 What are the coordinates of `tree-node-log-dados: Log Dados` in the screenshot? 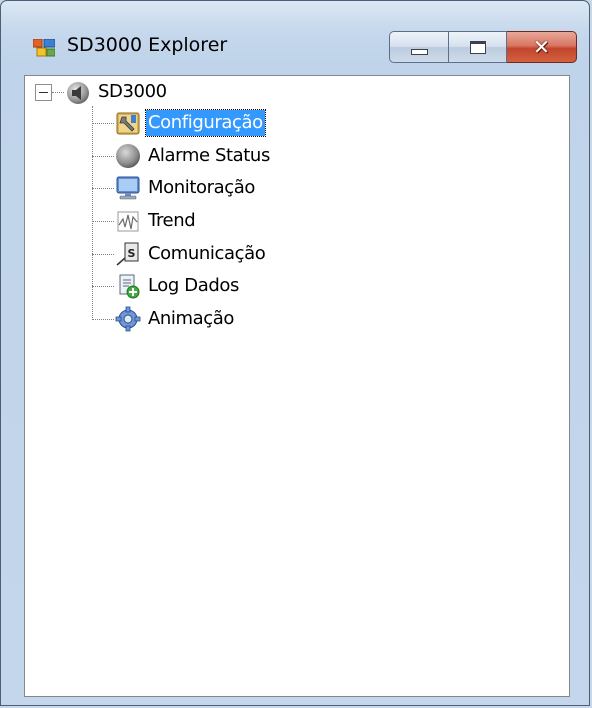 It's located at (177, 286).